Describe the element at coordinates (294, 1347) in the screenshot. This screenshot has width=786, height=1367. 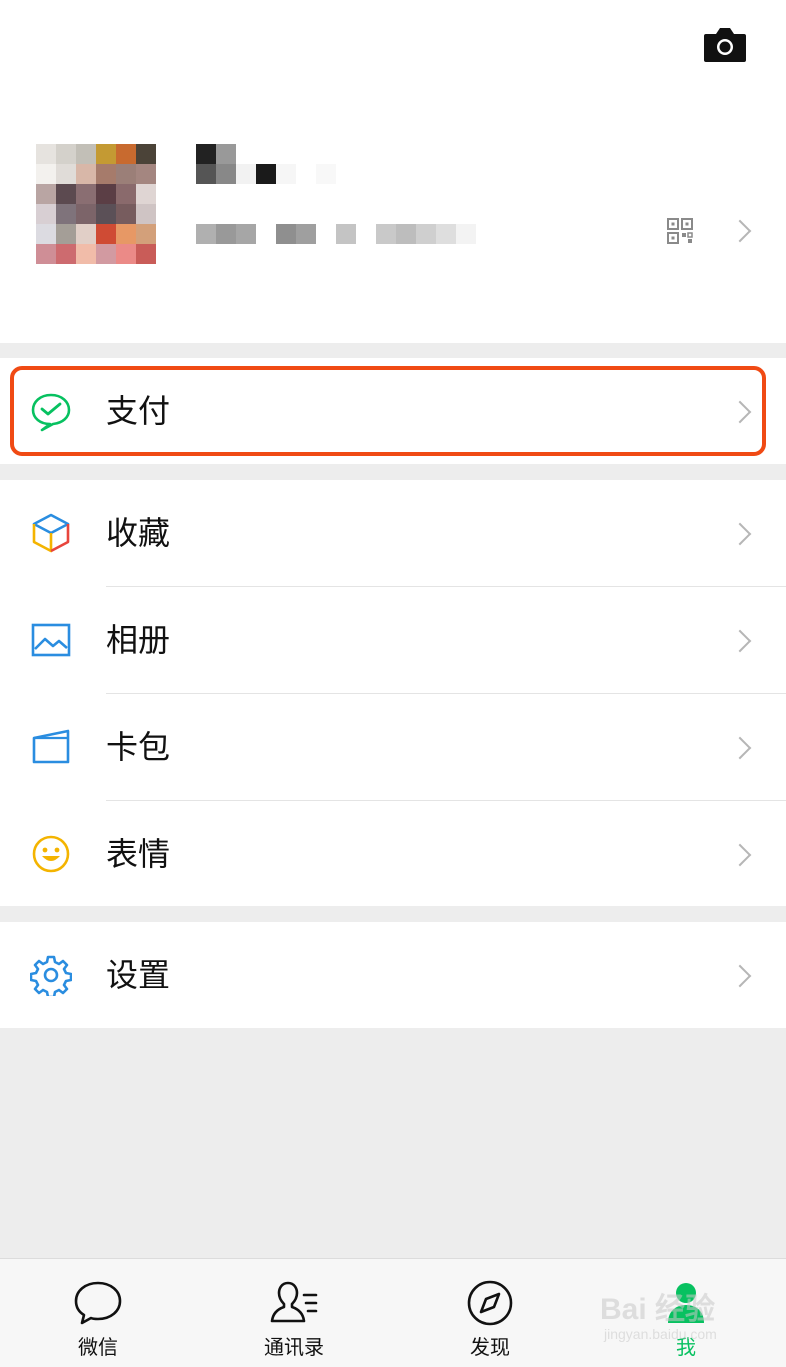
I see `tab-label: 通讯录` at that location.